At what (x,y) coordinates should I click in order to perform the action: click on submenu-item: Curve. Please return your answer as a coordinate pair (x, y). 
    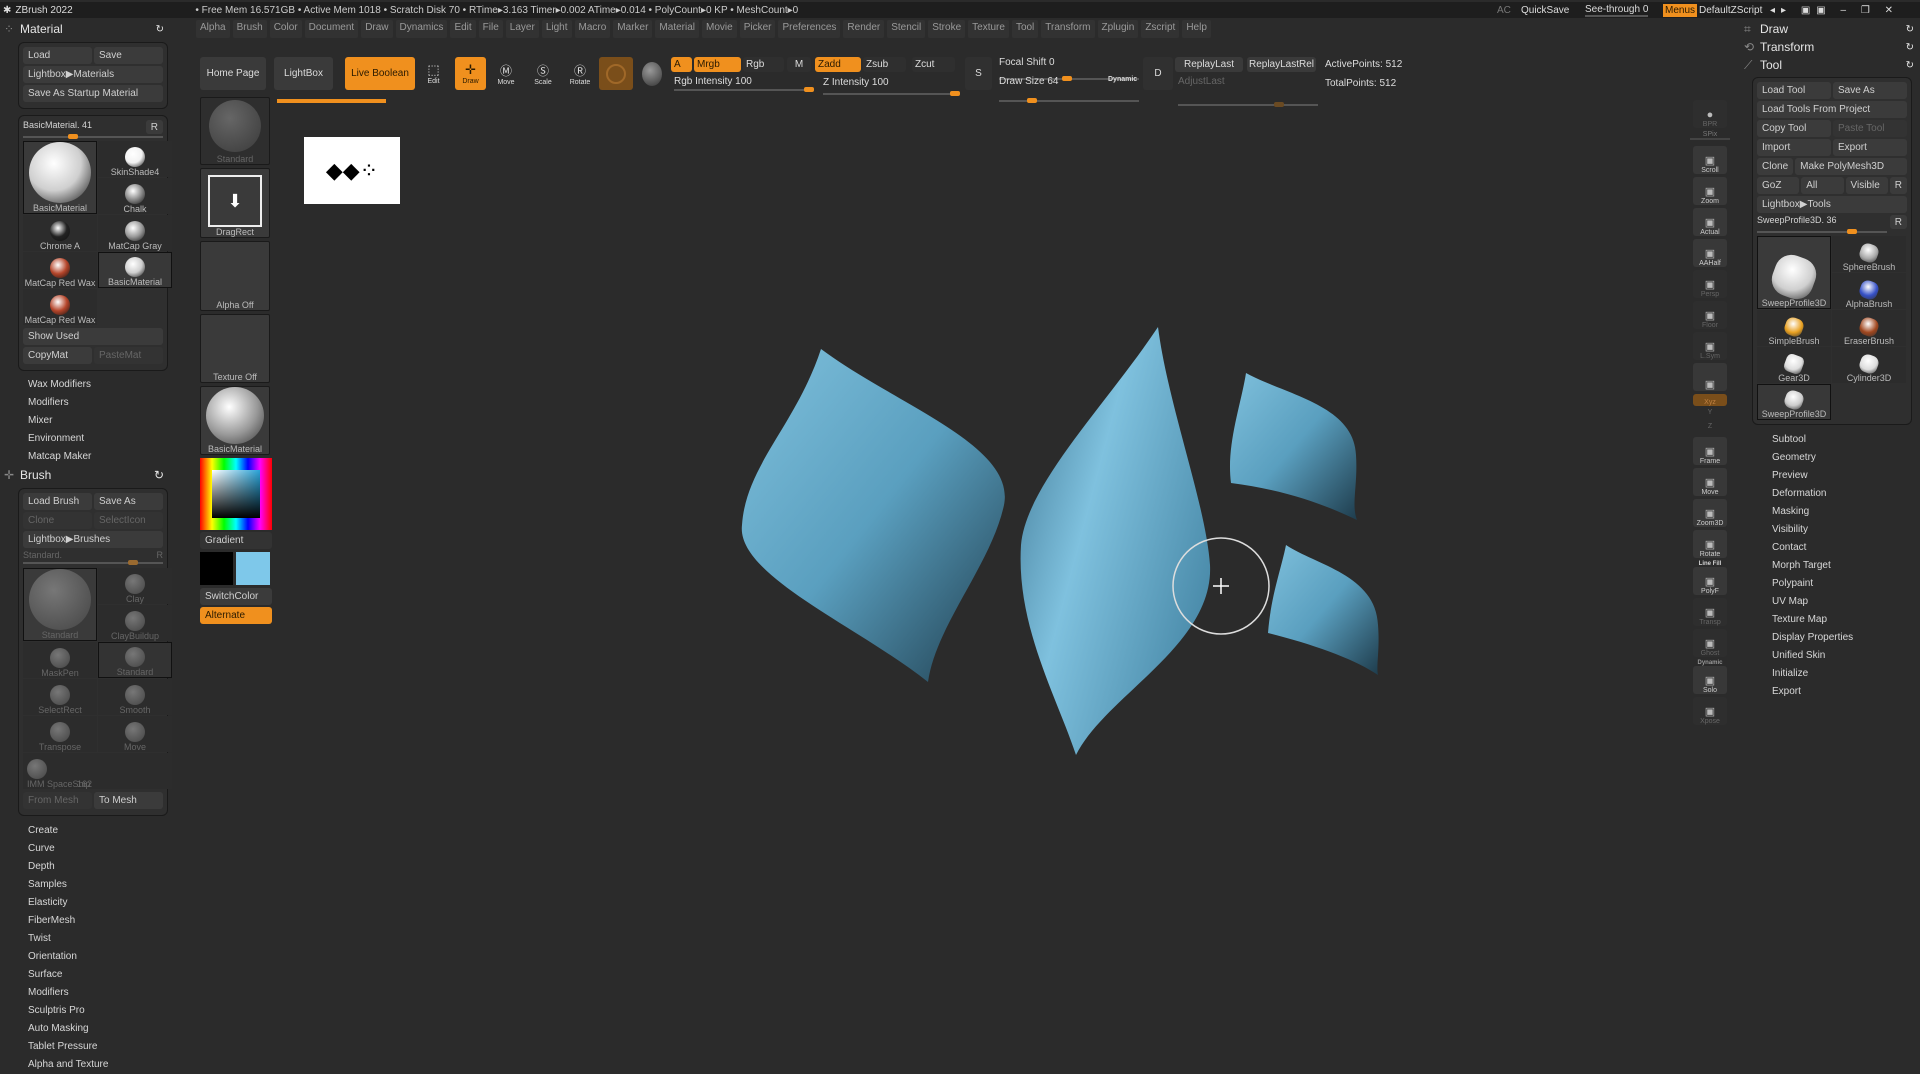
    Looking at the image, I should click on (86, 849).